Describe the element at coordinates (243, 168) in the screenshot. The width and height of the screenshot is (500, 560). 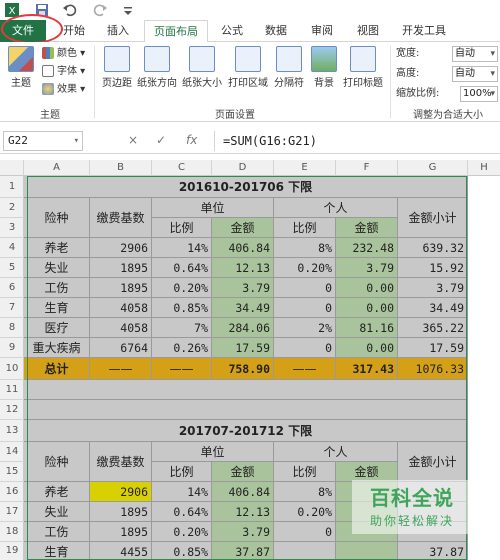
I see `column-header: D` at that location.